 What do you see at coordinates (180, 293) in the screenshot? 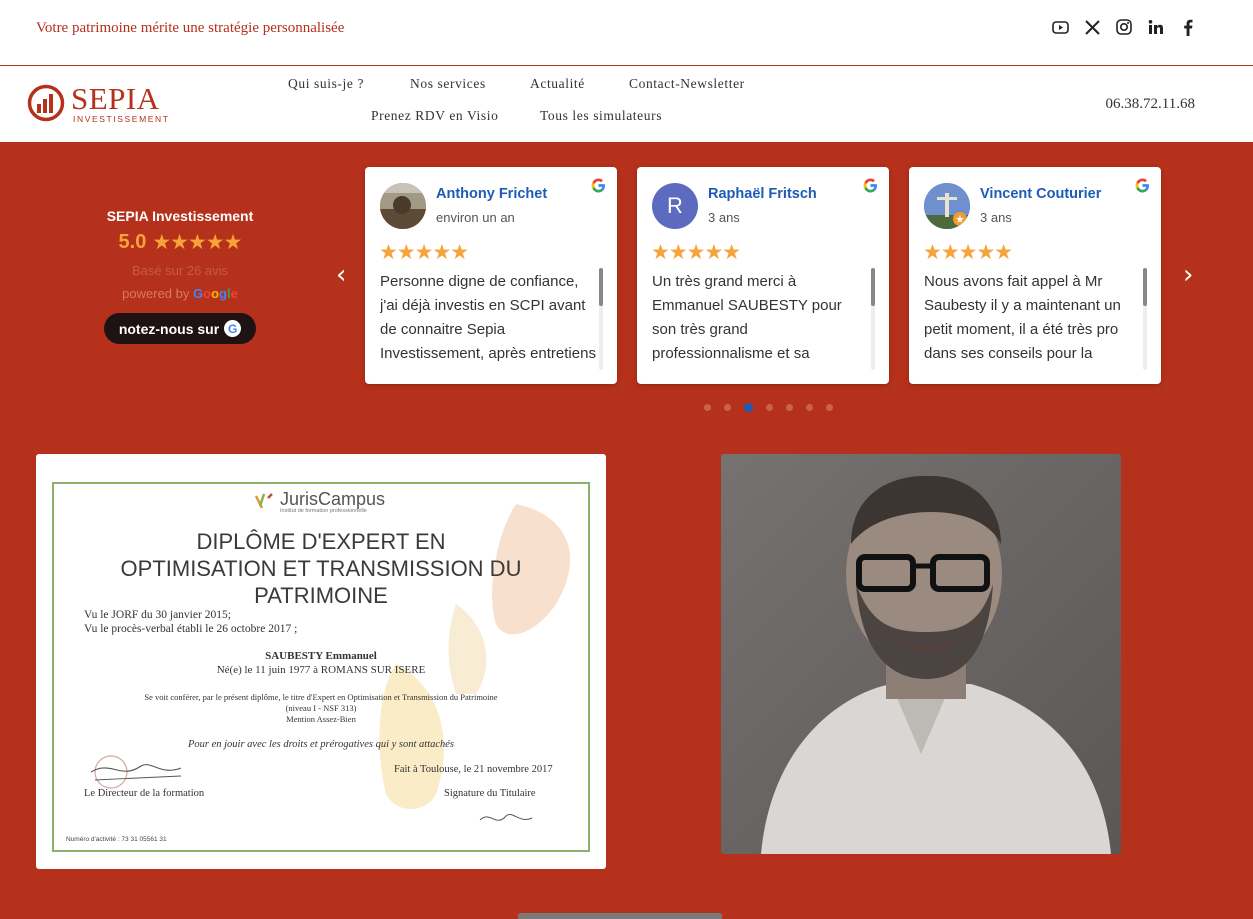
I see `powered-by-google: powered by Google` at bounding box center [180, 293].